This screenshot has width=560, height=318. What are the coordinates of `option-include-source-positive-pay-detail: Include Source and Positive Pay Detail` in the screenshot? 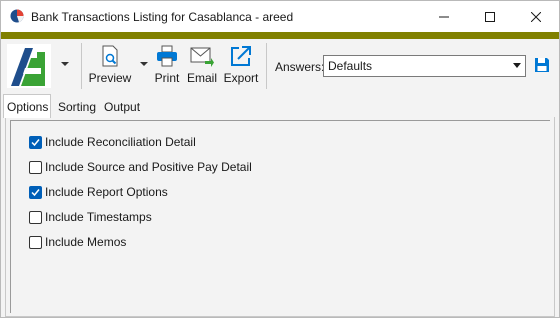 It's located at (140, 167).